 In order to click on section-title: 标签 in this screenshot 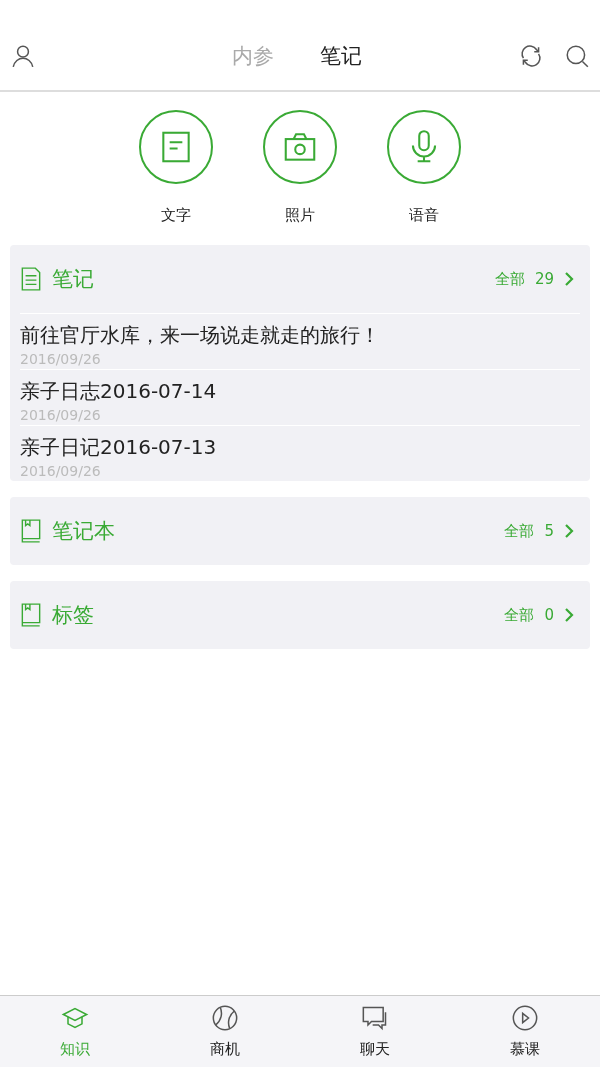, I will do `click(73, 615)`.